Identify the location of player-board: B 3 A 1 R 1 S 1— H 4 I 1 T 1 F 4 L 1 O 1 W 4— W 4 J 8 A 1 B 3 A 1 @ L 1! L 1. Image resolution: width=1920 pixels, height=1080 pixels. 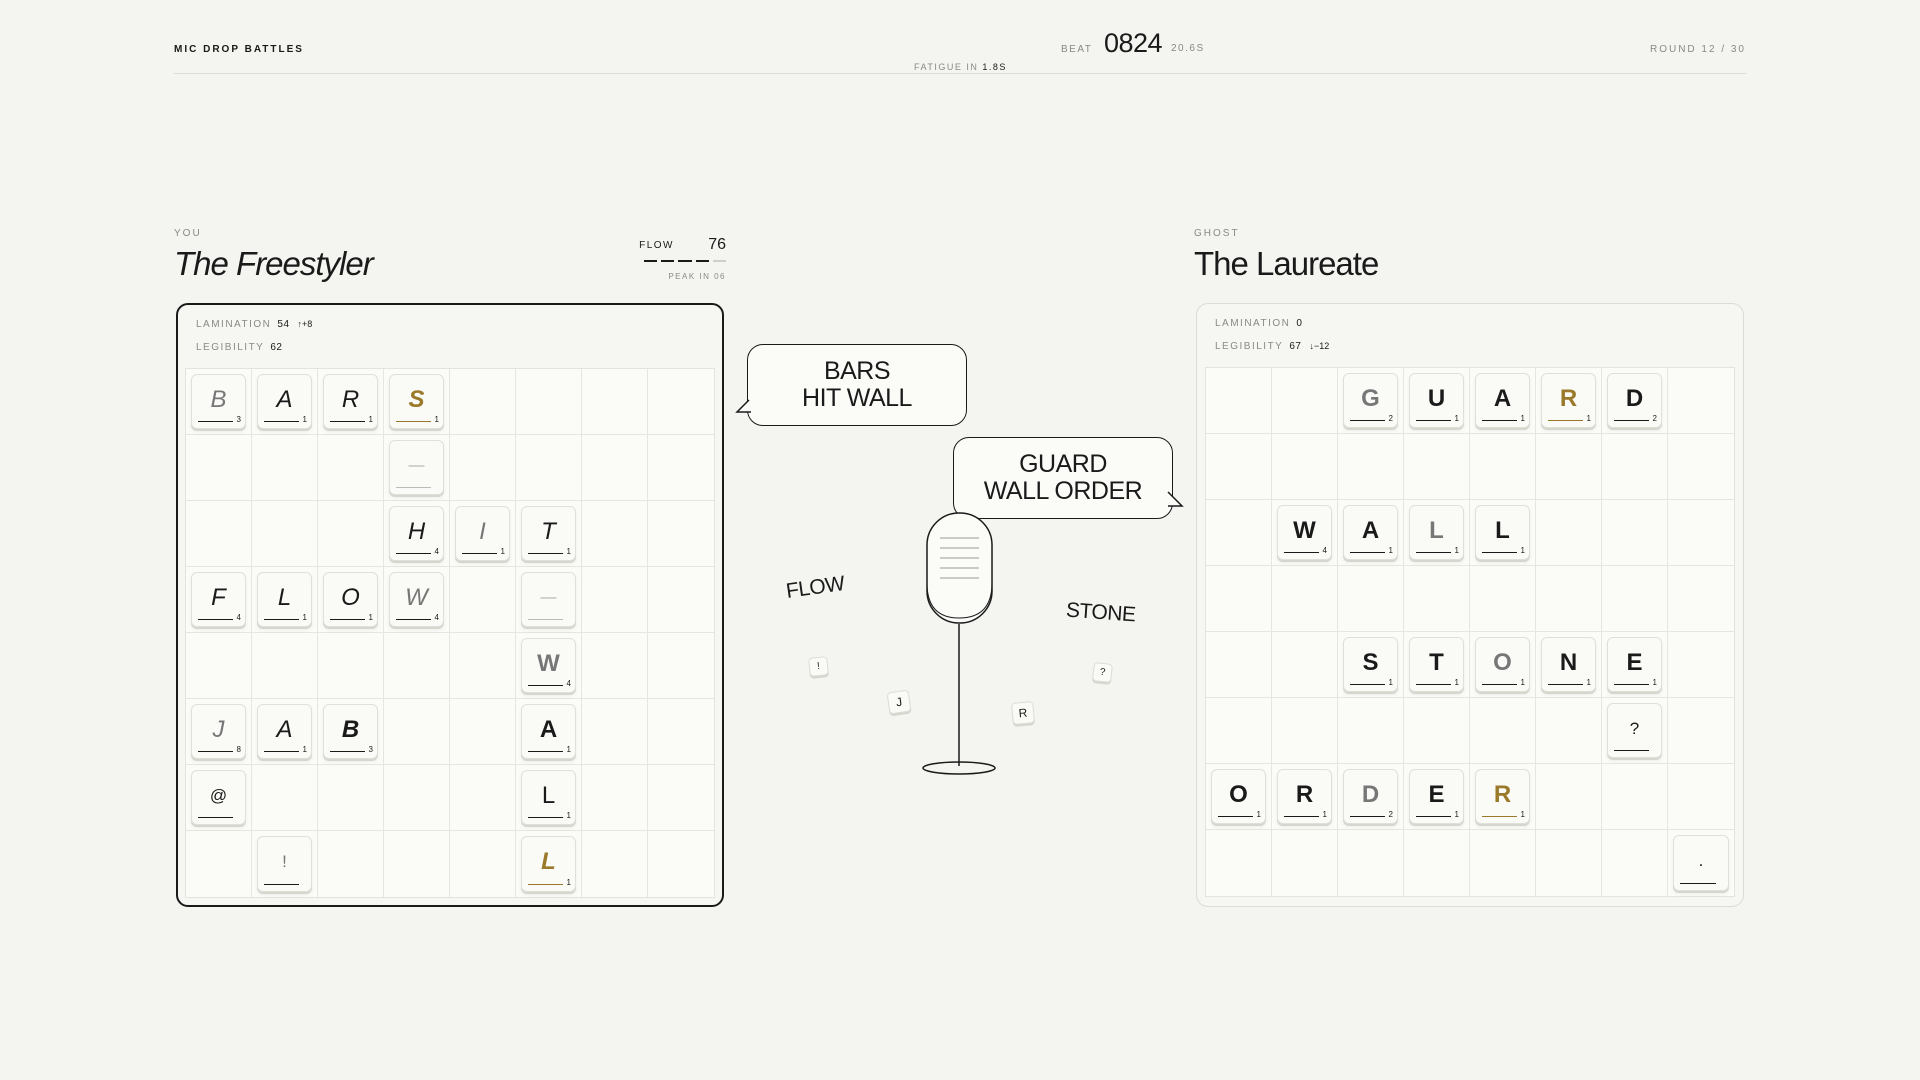
(450, 633).